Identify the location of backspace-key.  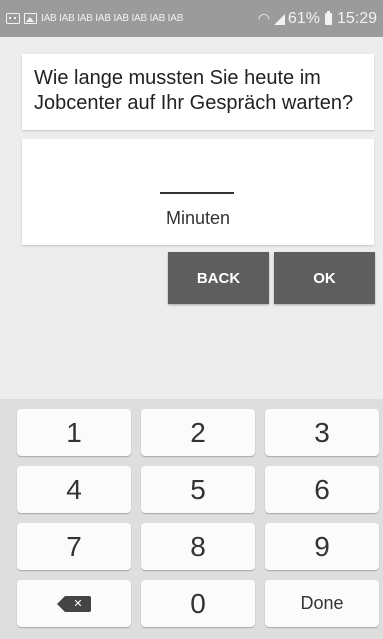
(74, 603).